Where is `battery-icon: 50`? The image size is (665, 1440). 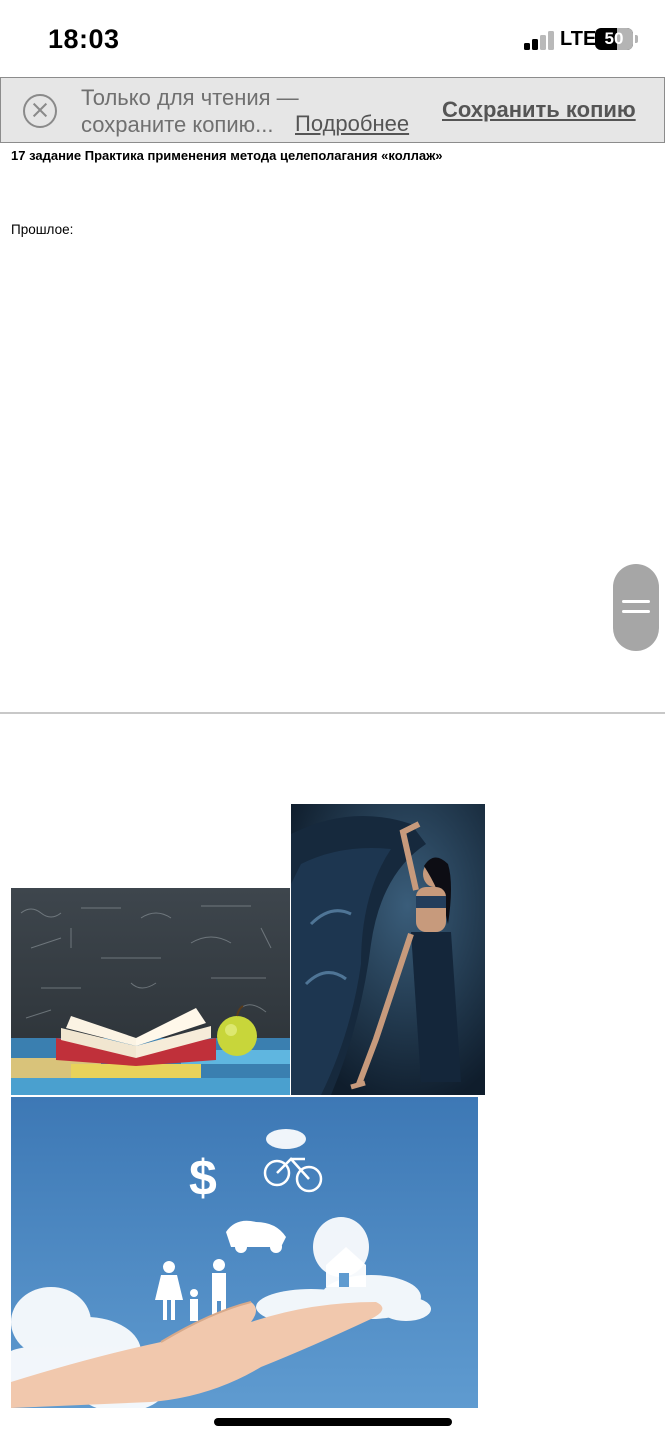
battery-icon: 50 is located at coordinates (614, 39).